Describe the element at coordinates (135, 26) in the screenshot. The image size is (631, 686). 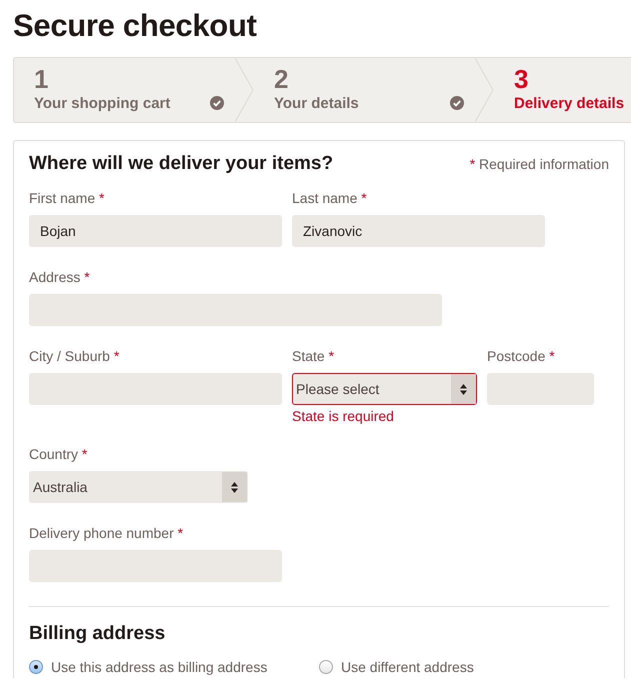
I see `page-title: Secure checkout` at that location.